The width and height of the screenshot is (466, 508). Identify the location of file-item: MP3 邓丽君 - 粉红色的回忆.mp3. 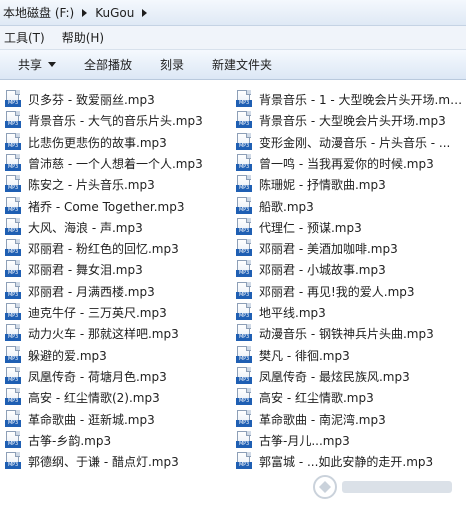
(118, 248).